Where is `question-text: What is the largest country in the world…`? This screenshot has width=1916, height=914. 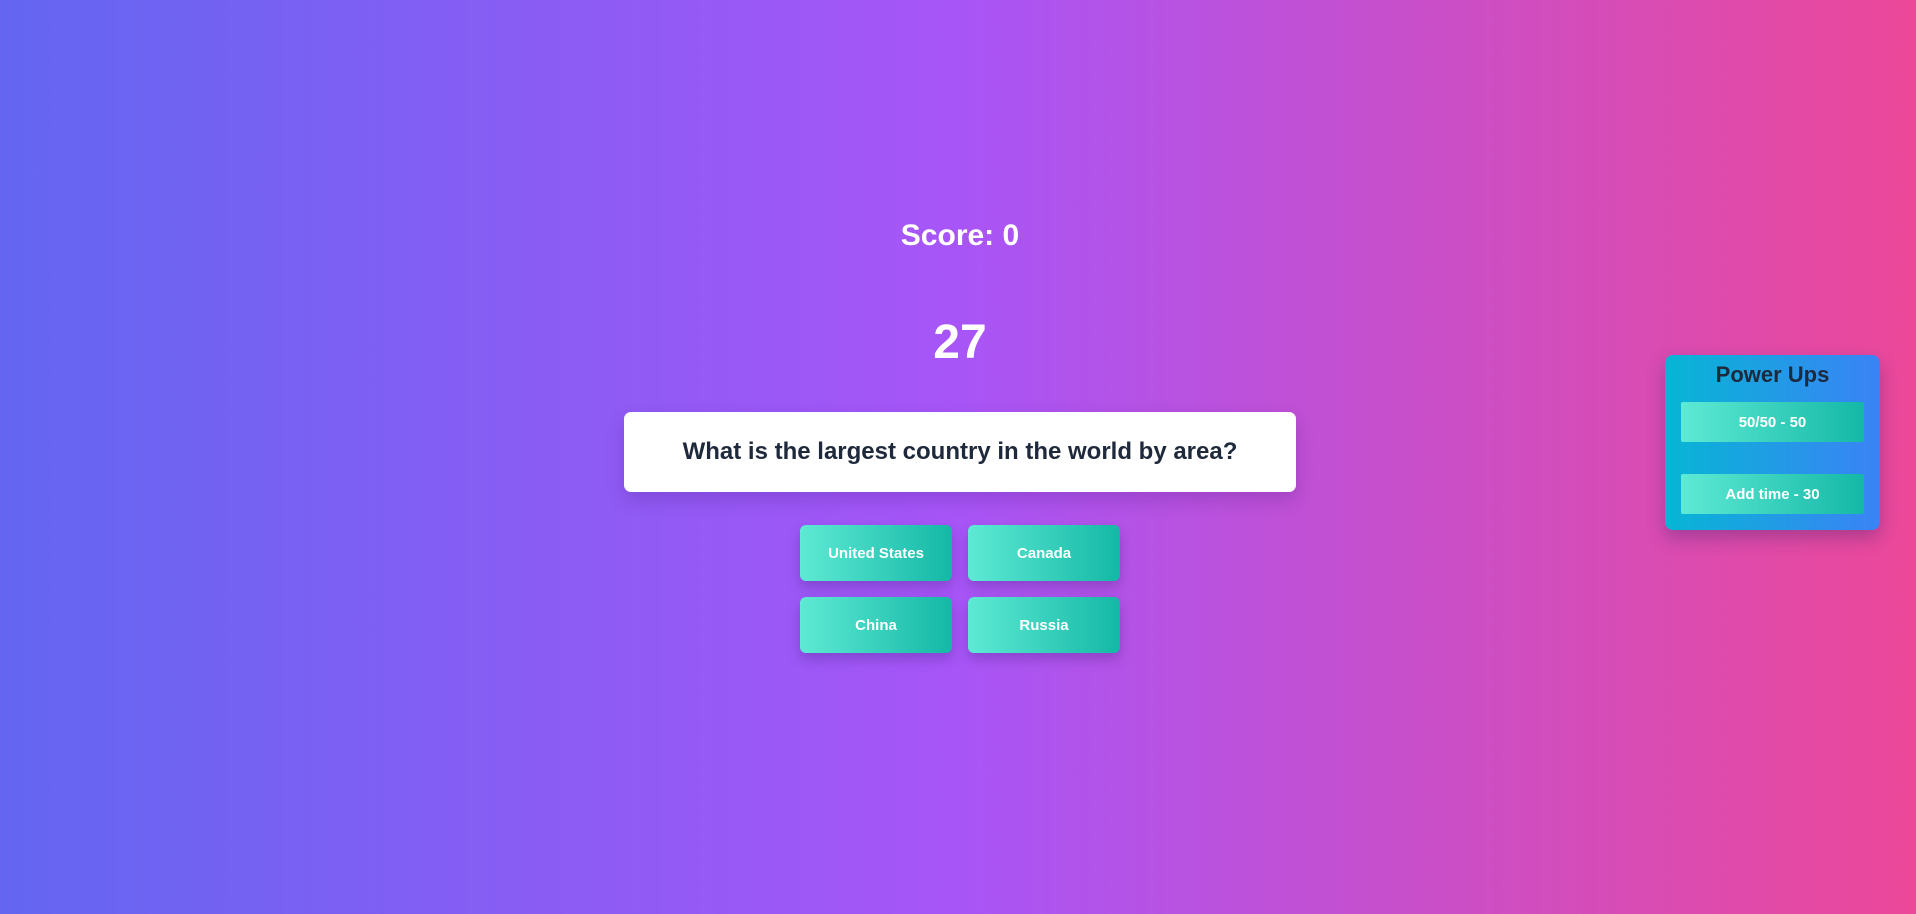
question-text: What is the largest country in the world… is located at coordinates (960, 451).